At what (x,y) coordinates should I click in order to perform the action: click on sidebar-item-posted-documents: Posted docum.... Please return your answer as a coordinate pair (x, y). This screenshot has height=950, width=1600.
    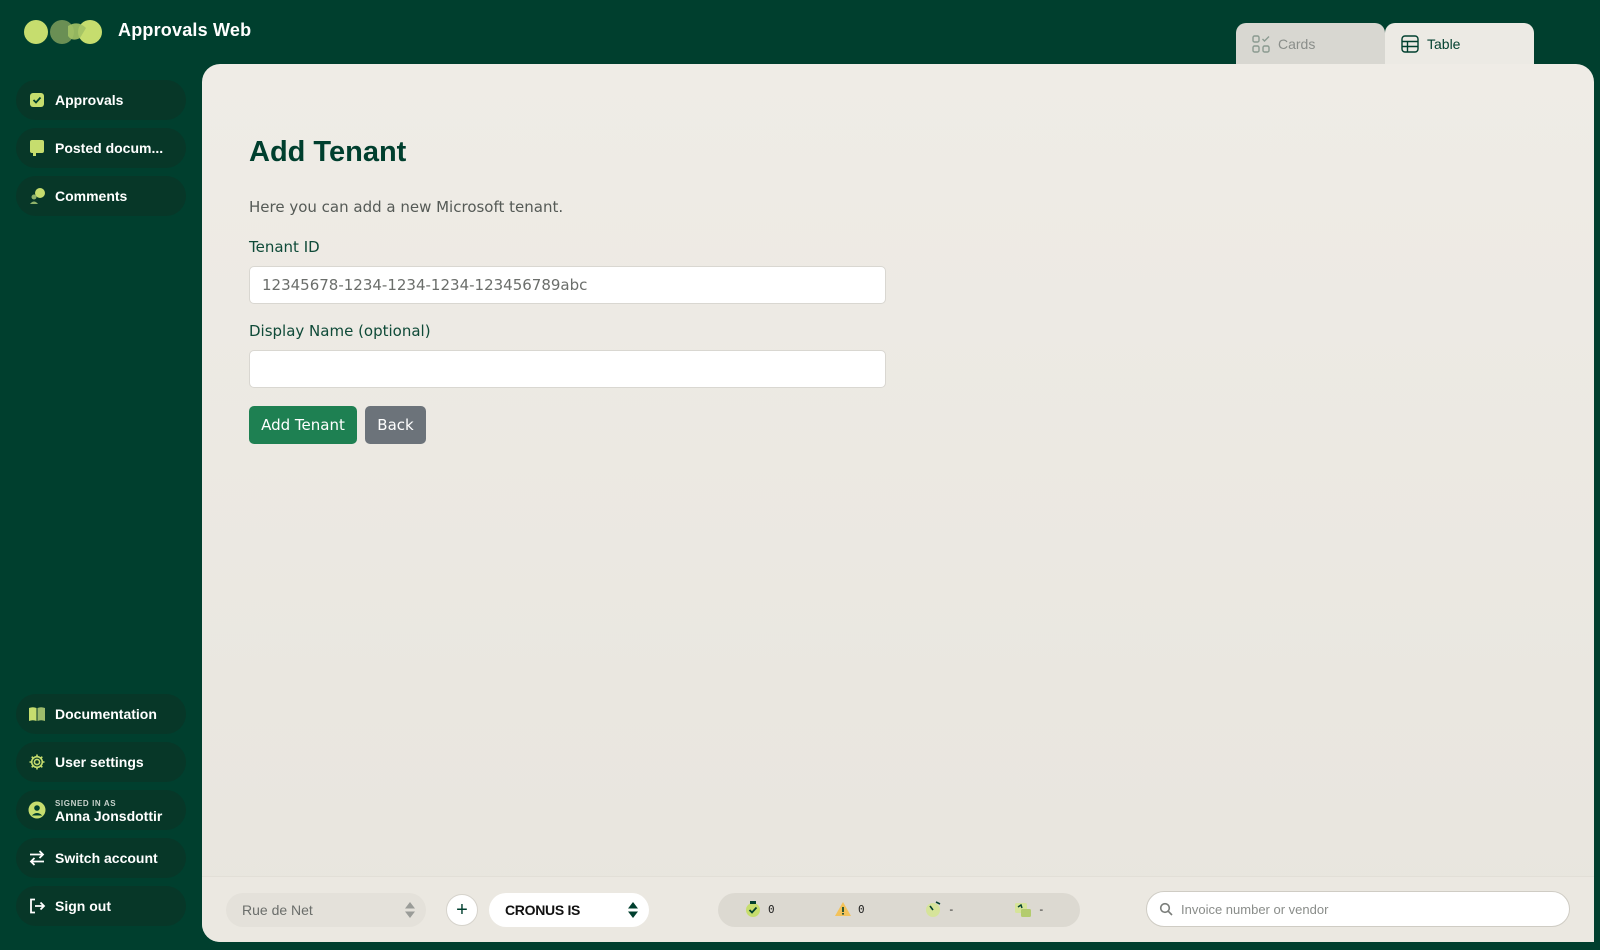
    Looking at the image, I should click on (101, 148).